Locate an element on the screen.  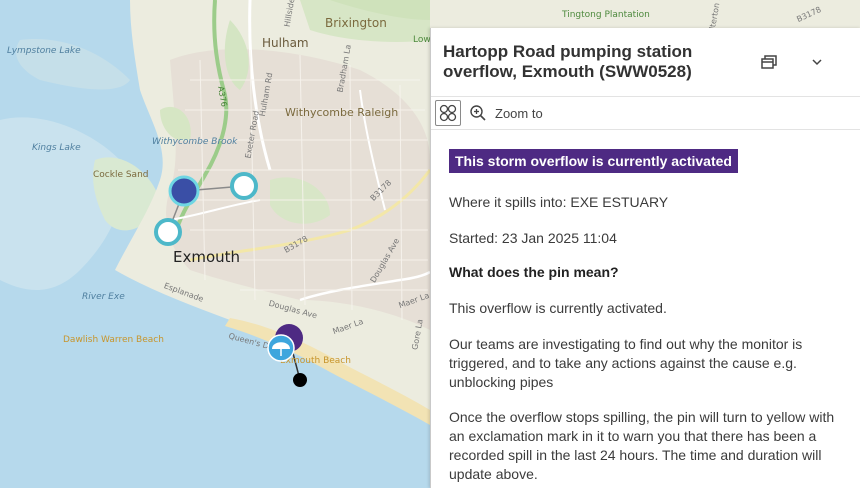
spills-into-text: Where it spills into: EXE ESTUARY is located at coordinates (559, 202).